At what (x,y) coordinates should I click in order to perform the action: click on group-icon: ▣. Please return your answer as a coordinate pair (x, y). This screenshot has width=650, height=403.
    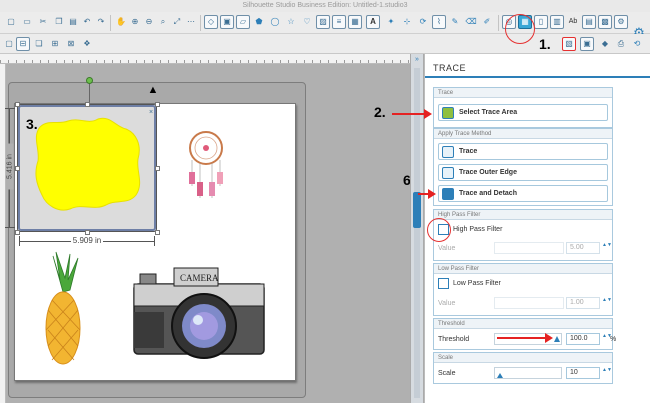
    Looking at the image, I should click on (227, 22).